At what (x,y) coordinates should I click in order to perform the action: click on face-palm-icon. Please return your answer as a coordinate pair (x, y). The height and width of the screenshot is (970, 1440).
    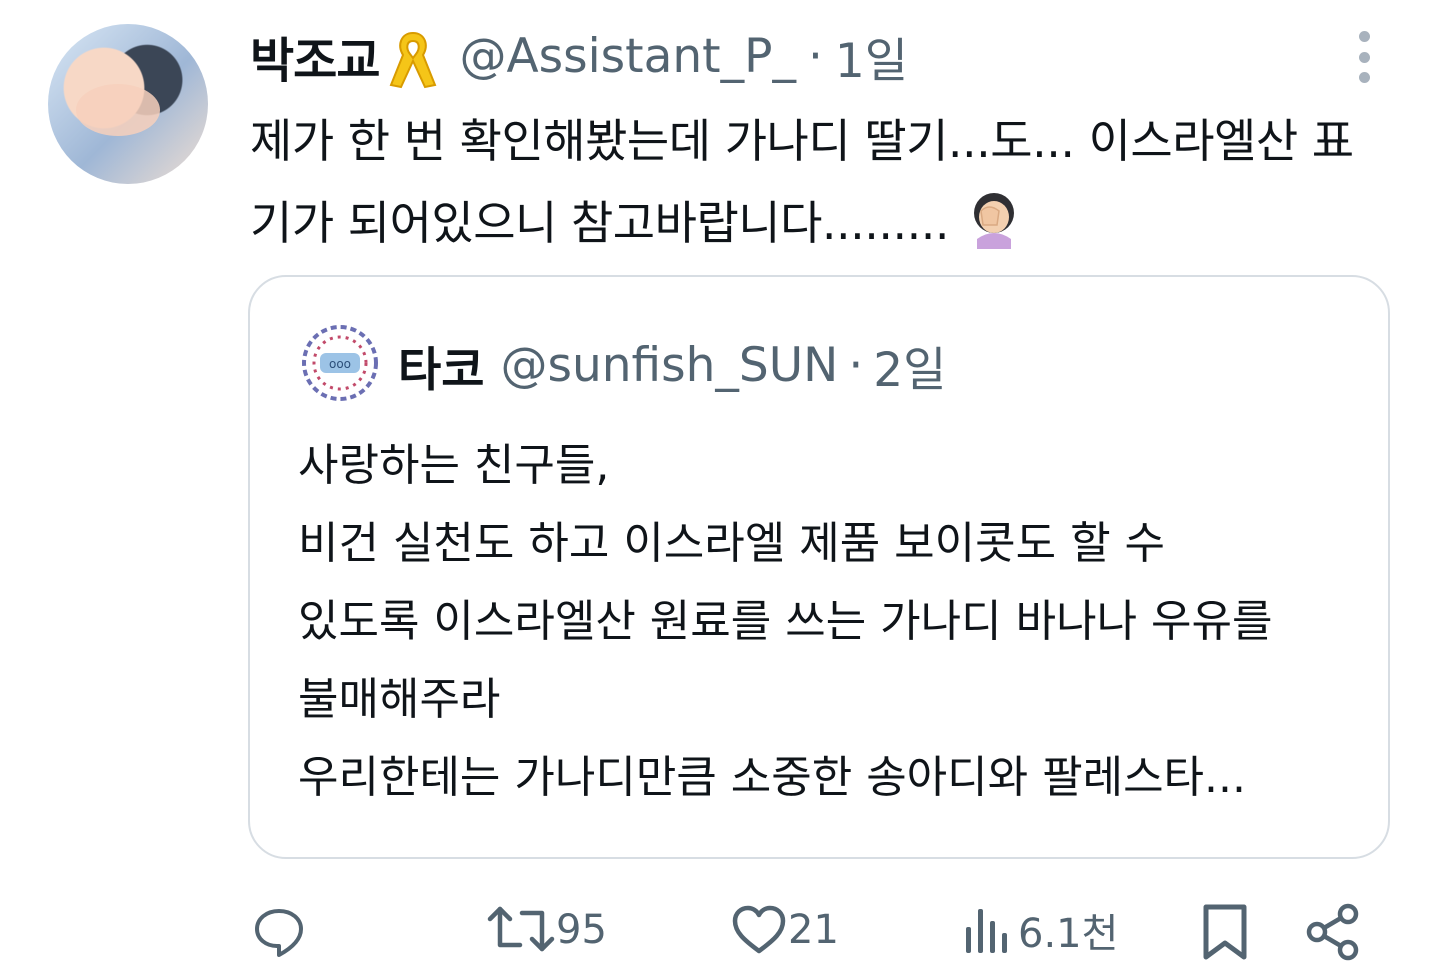
    Looking at the image, I should click on (994, 220).